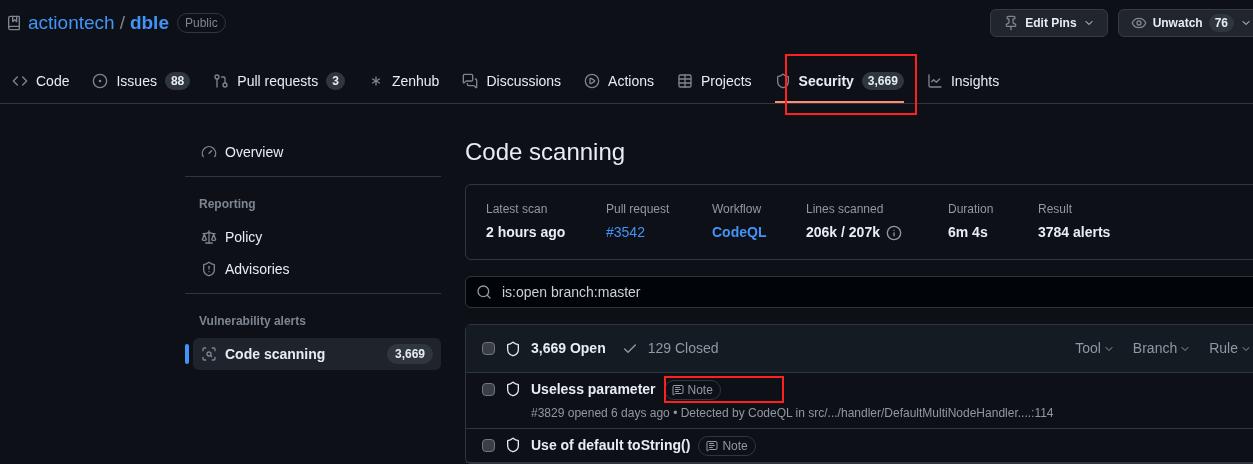  Describe the element at coordinates (141, 82) in the screenshot. I see `repo-tab: Issues 88` at that location.